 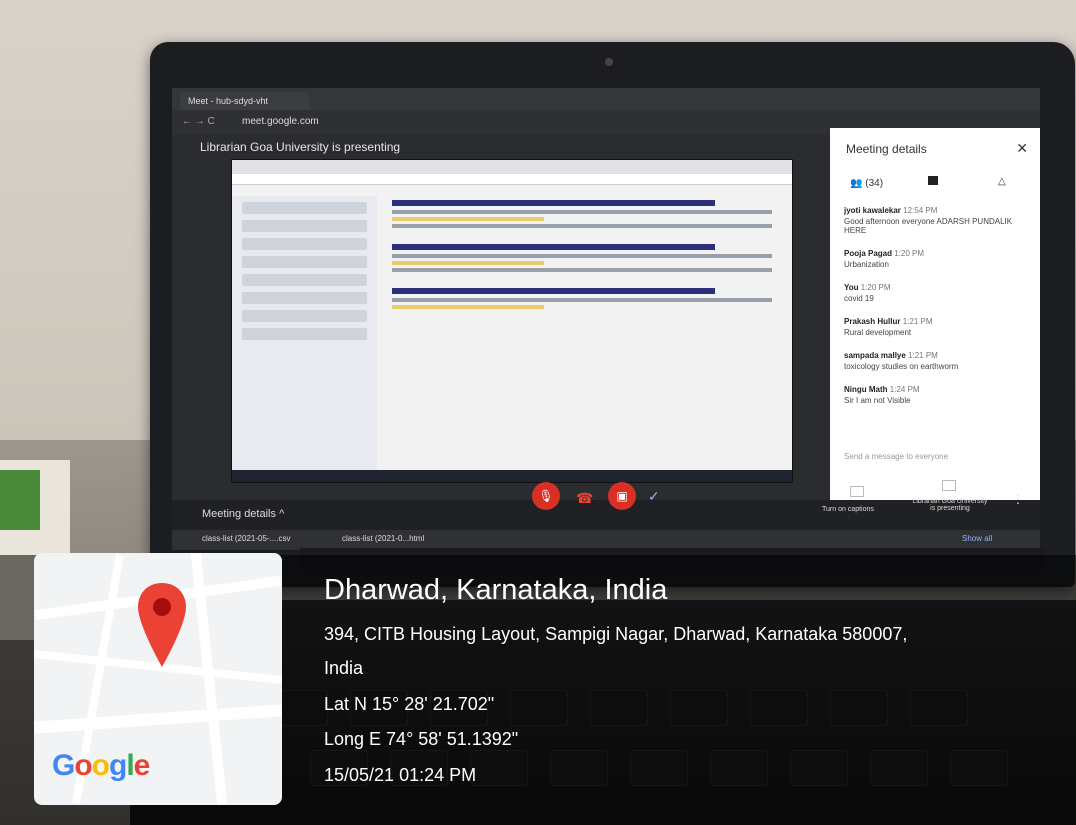 What do you see at coordinates (606, 99) in the screenshot?
I see `browser-tabstrip: Meet - hub-sdyd-vht` at bounding box center [606, 99].